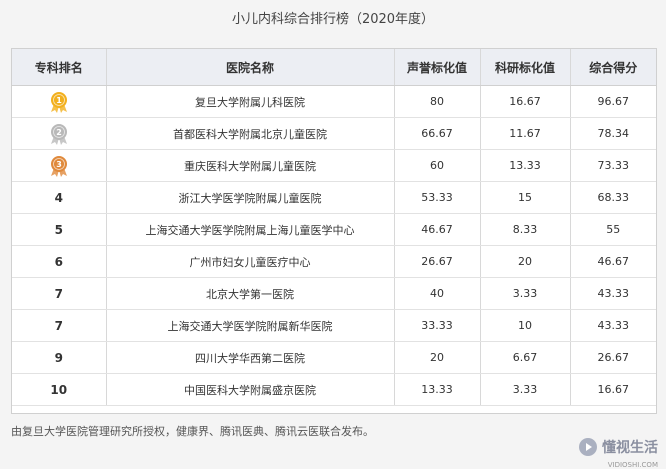  I want to click on brand-name: 懂视生活, so click(630, 448).